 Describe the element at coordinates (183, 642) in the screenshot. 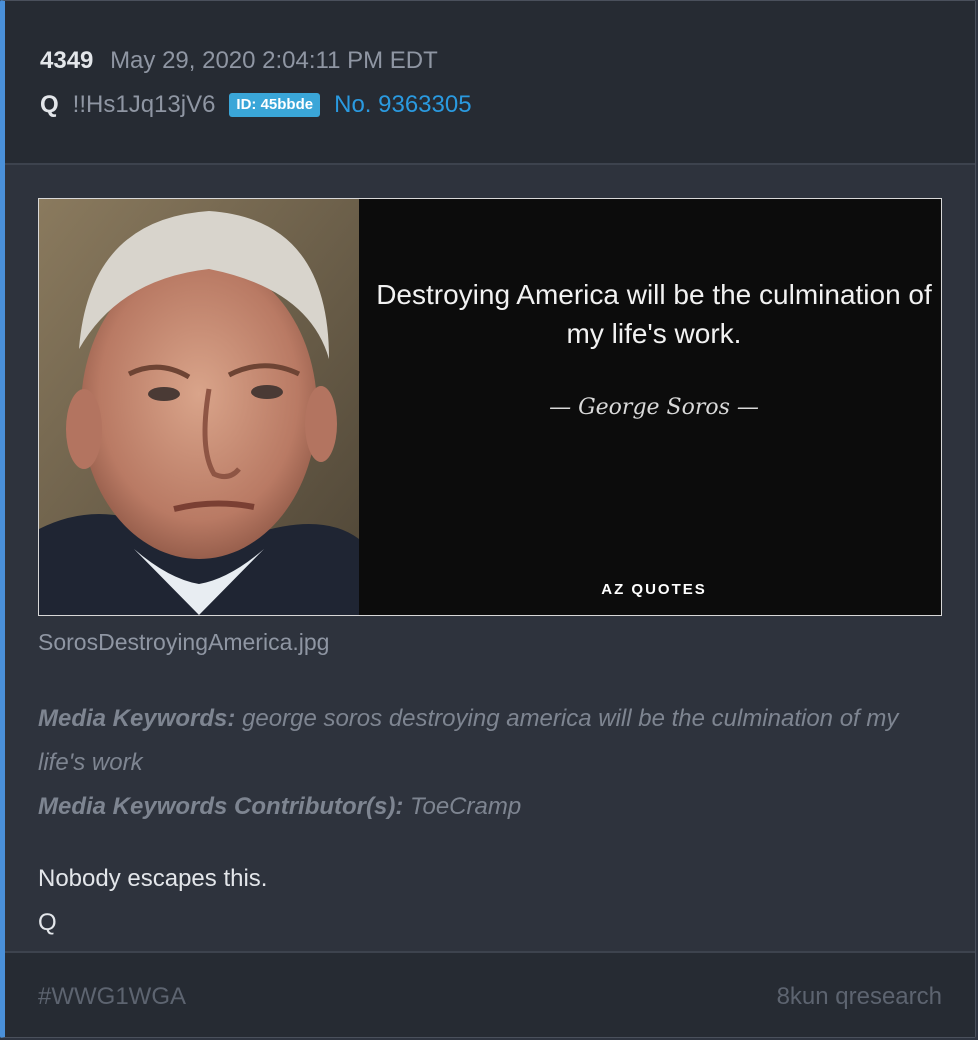

I see `image-filename: SorosDestroyingAmerica.jpg` at that location.